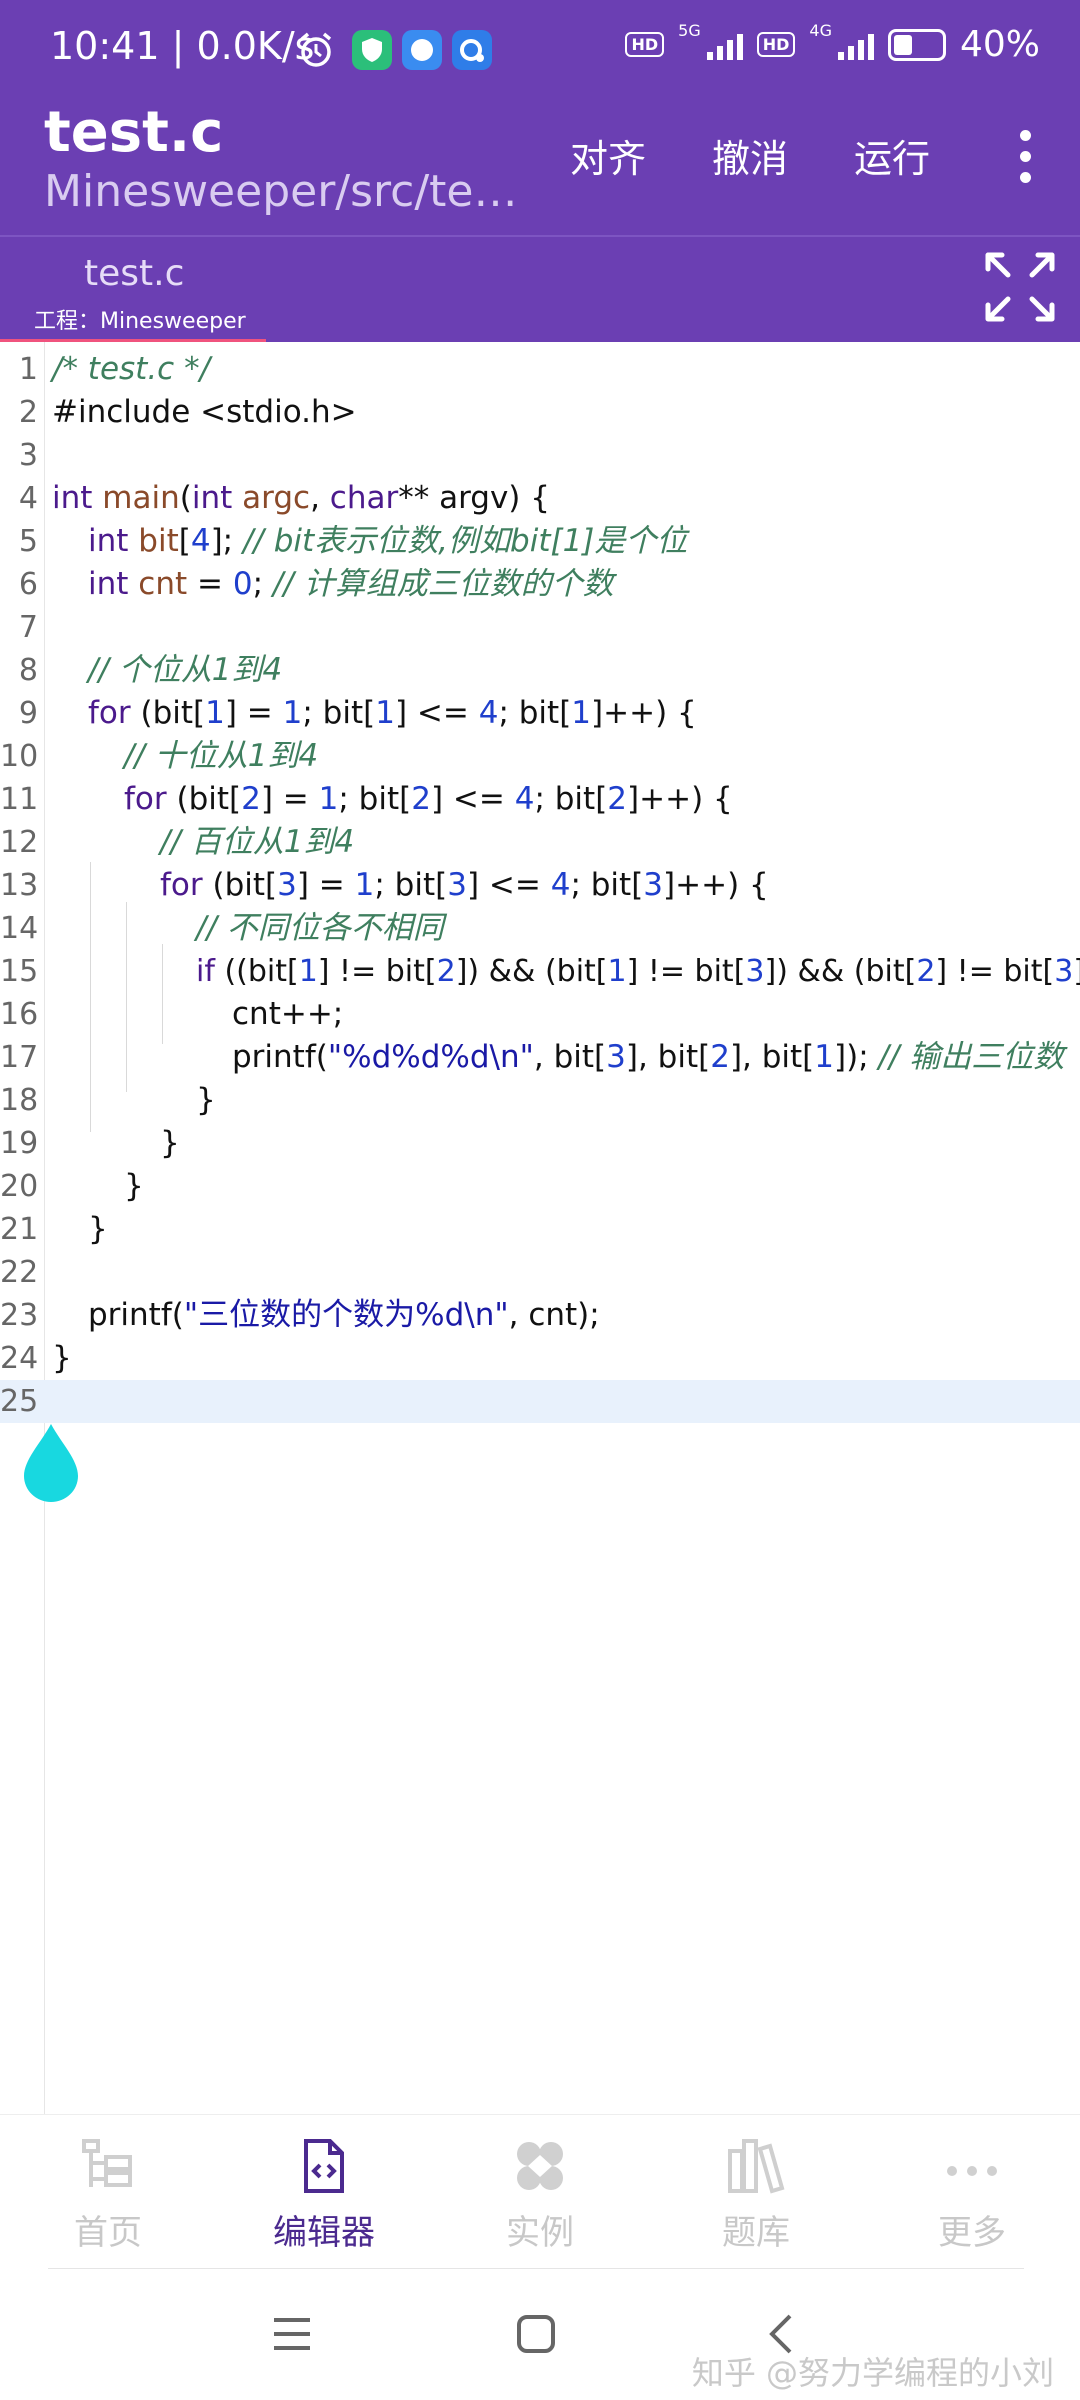 The image size is (1080, 2400). What do you see at coordinates (540, 627) in the screenshot?
I see `code-line: 7` at bounding box center [540, 627].